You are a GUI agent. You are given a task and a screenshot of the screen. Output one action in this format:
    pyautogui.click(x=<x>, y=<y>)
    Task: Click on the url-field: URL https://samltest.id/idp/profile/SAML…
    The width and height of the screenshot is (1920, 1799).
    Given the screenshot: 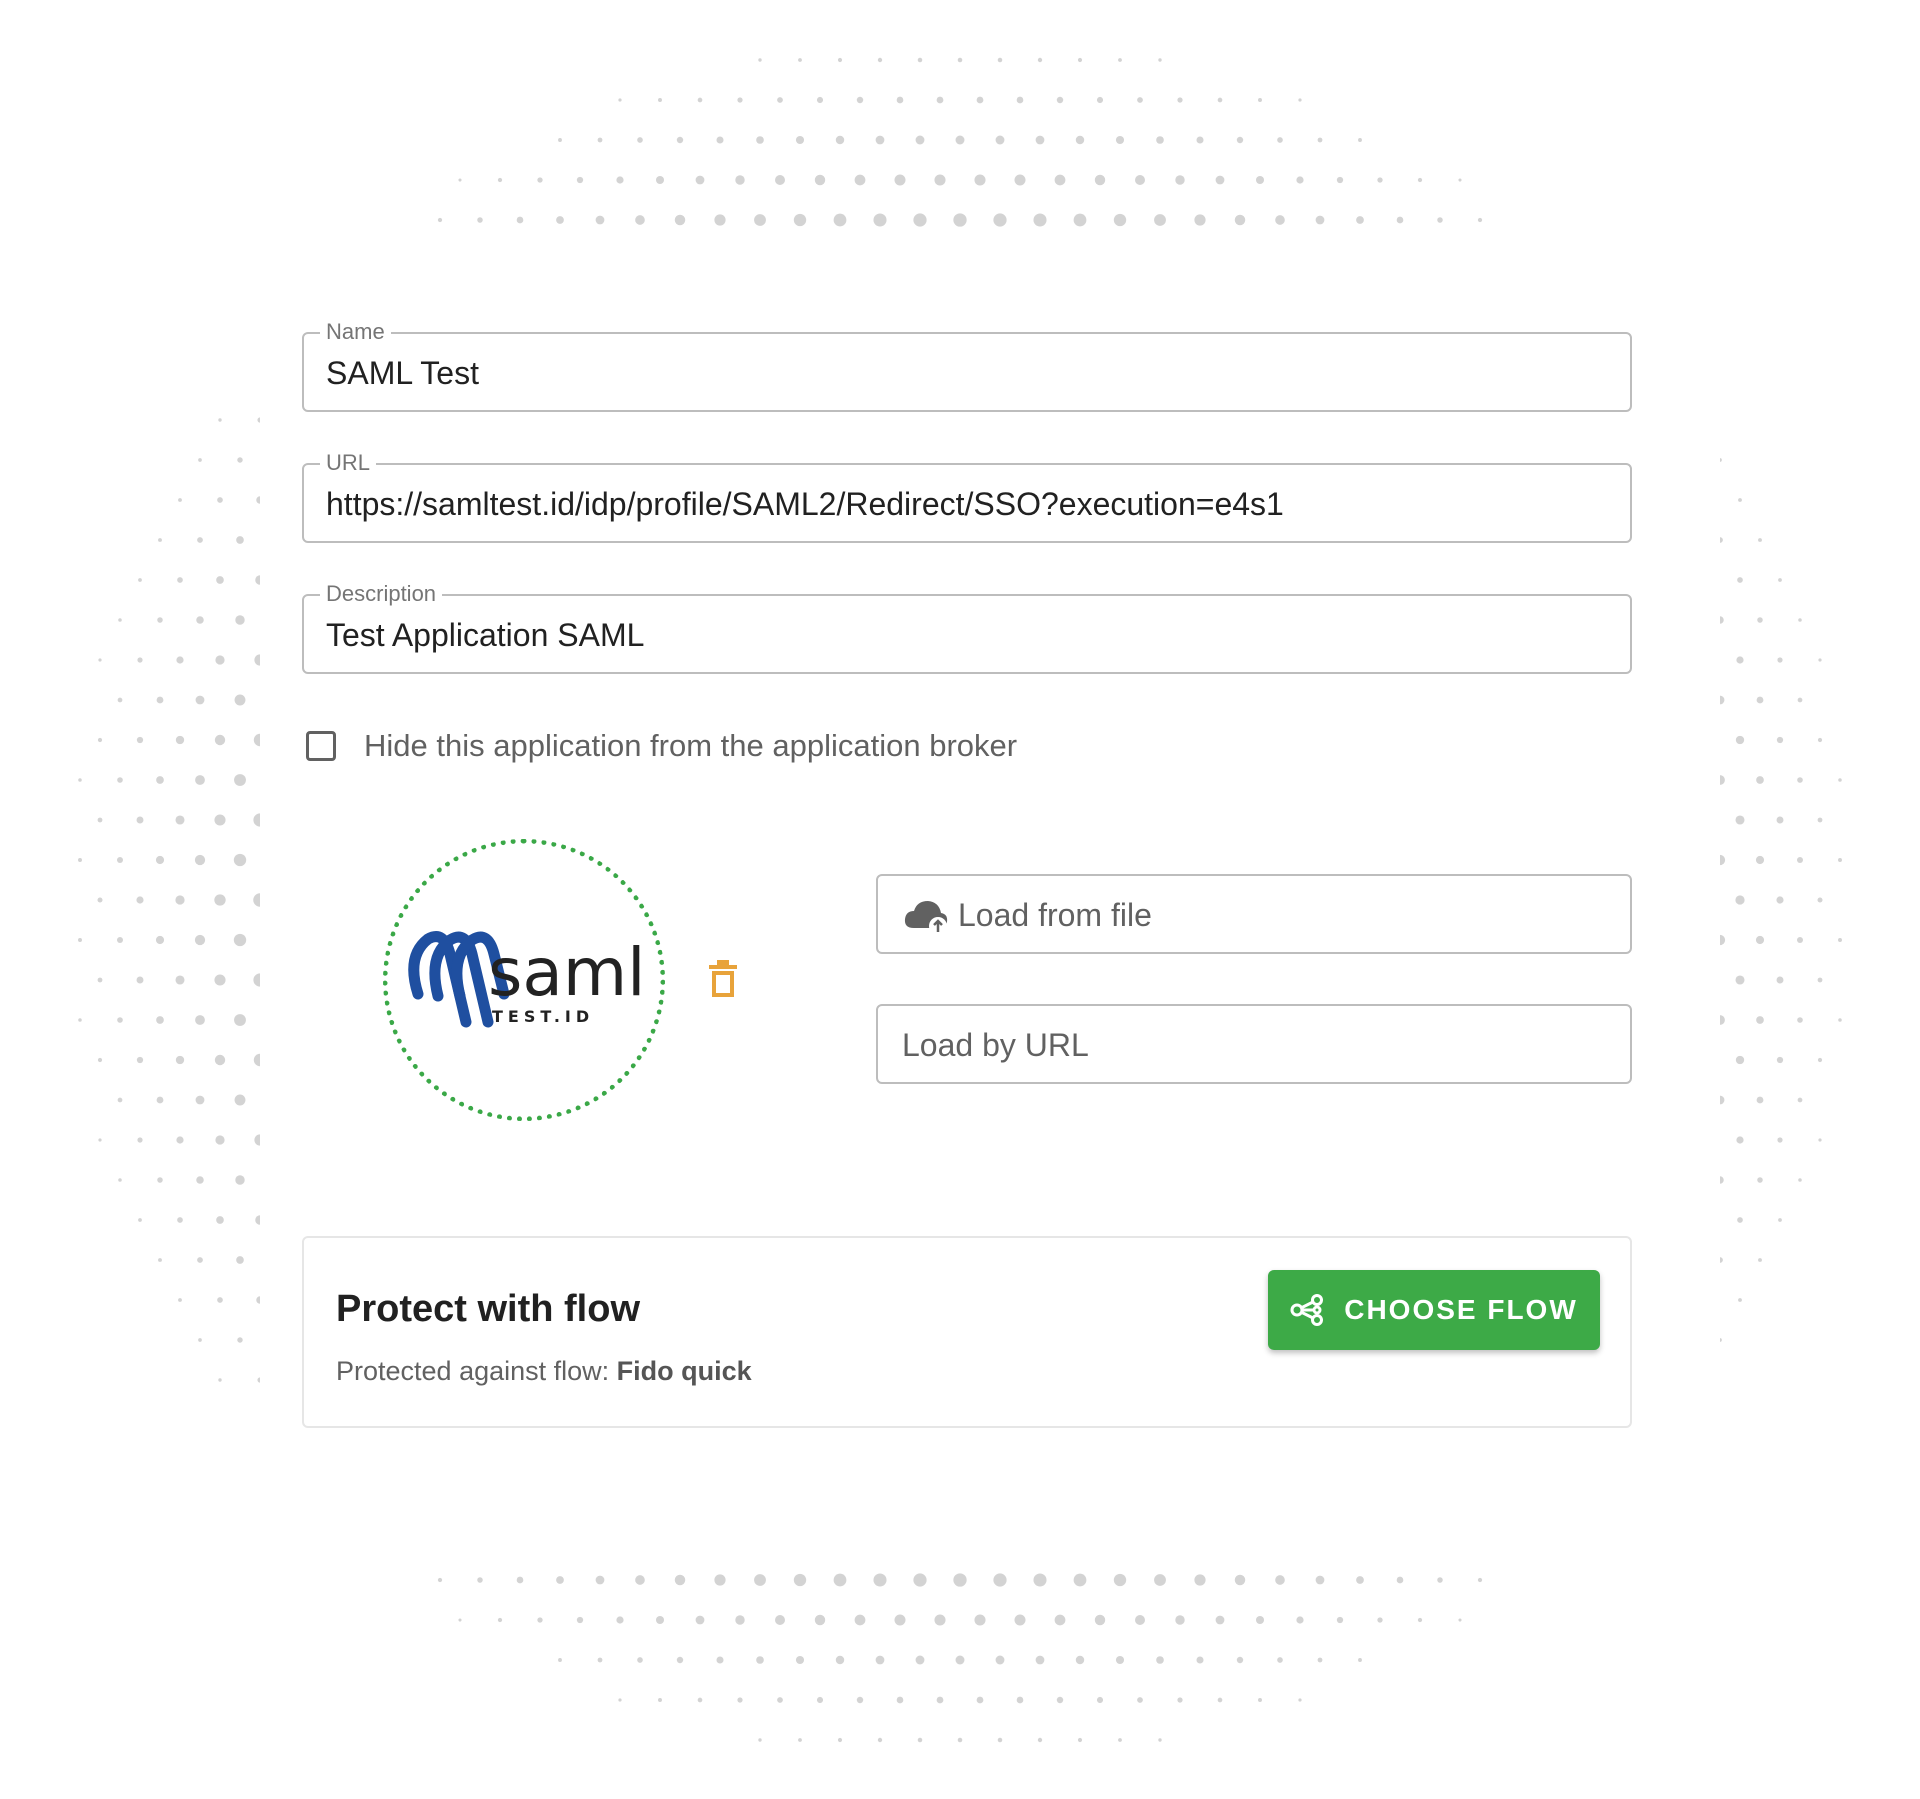 What is the action you would take?
    pyautogui.click(x=967, y=496)
    